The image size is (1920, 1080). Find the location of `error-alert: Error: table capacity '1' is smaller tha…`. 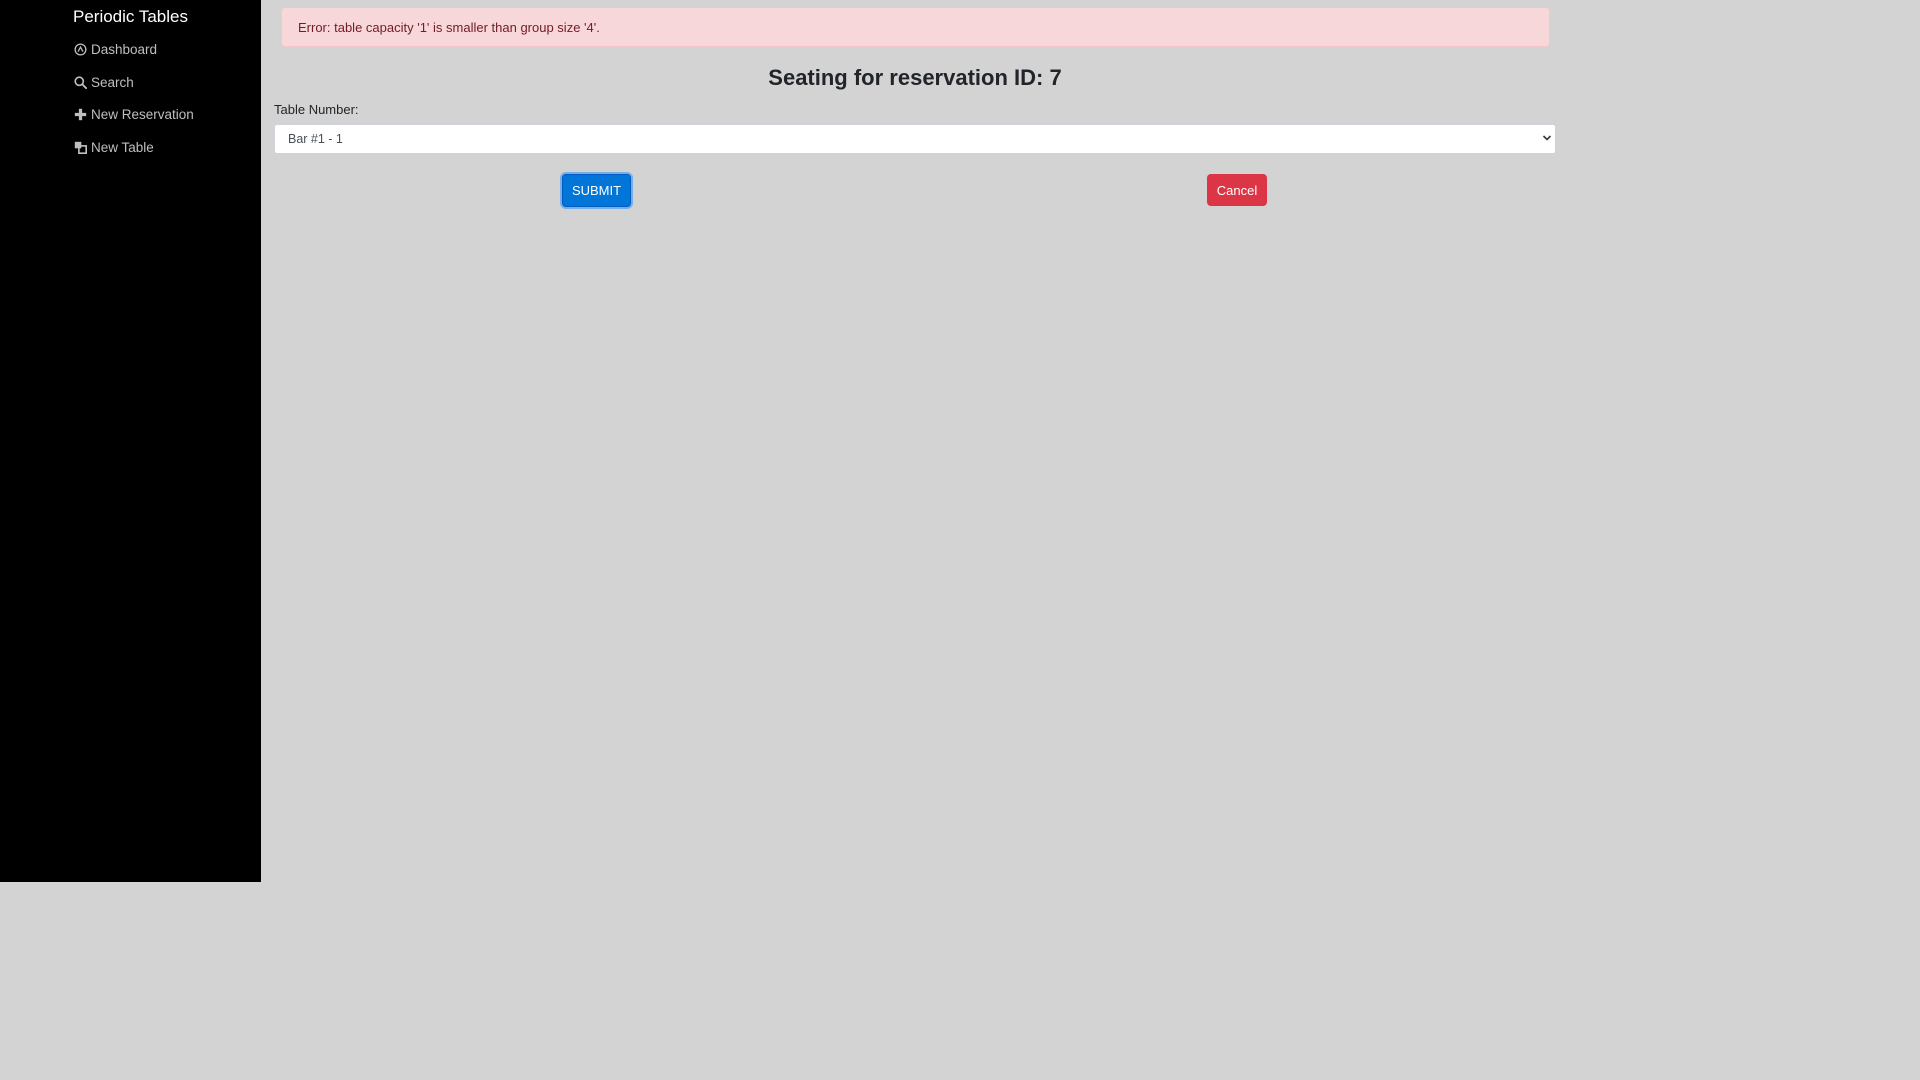

error-alert: Error: table capacity '1' is smaller tha… is located at coordinates (915, 27).